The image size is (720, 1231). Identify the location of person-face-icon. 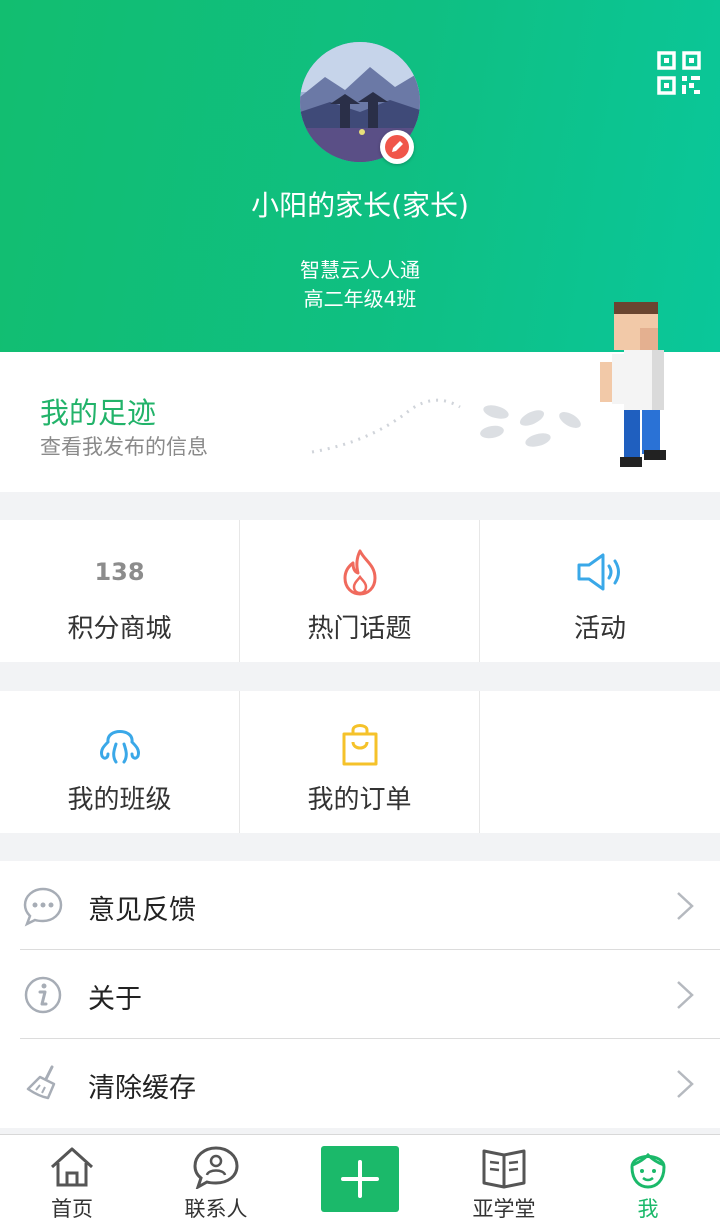
(648, 1170).